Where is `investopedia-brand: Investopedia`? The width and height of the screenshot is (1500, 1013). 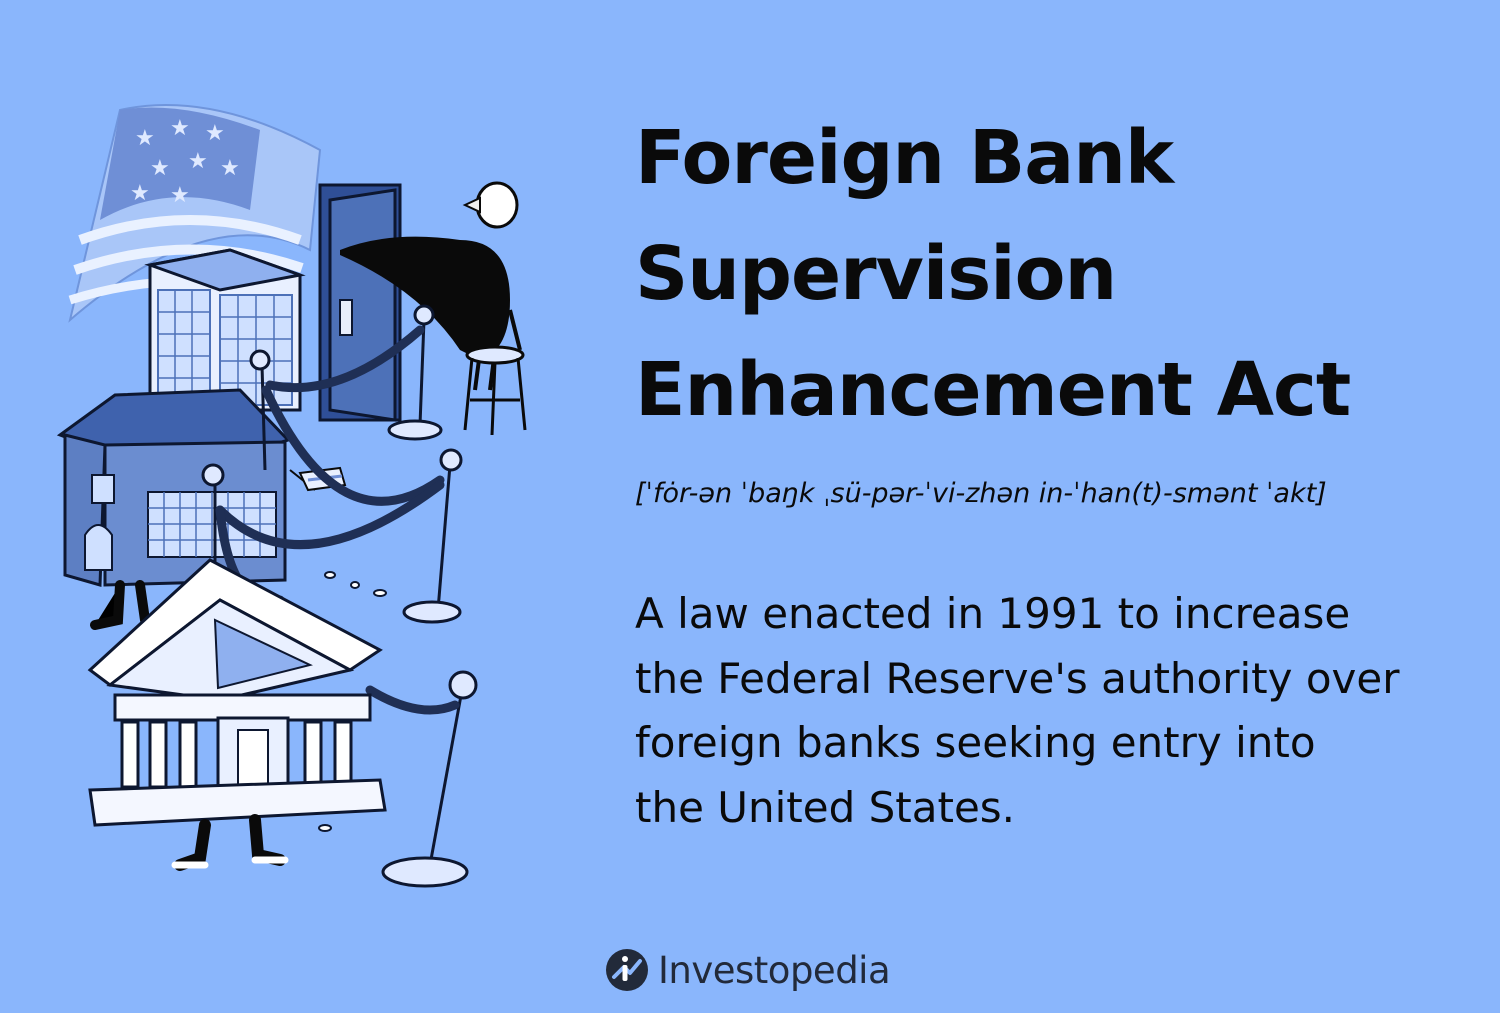 investopedia-brand: Investopedia is located at coordinates (747, 970).